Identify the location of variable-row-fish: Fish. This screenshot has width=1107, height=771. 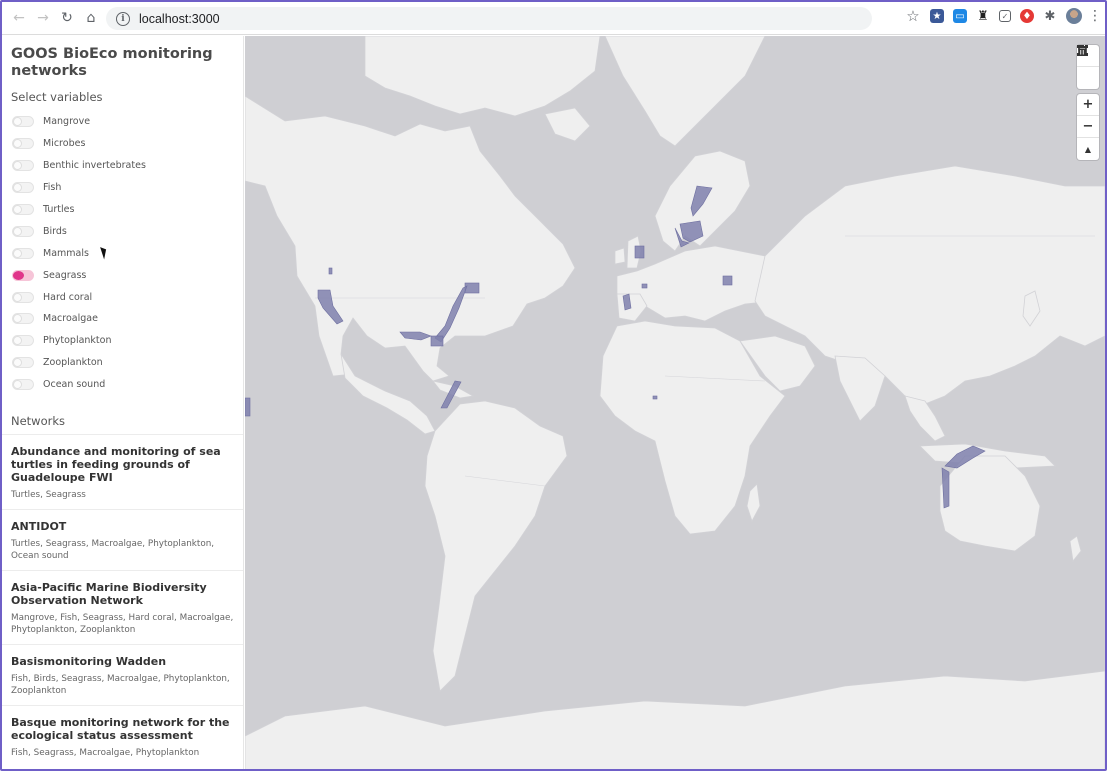
(124, 188).